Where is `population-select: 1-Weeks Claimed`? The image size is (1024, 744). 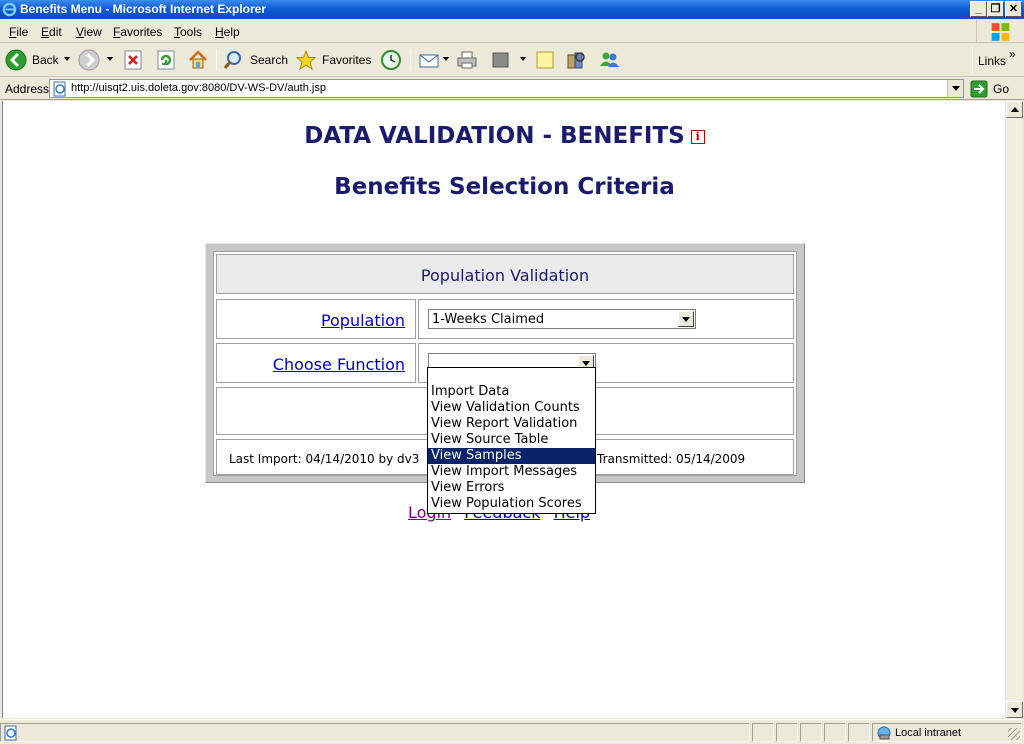 population-select: 1-Weeks Claimed is located at coordinates (562, 319).